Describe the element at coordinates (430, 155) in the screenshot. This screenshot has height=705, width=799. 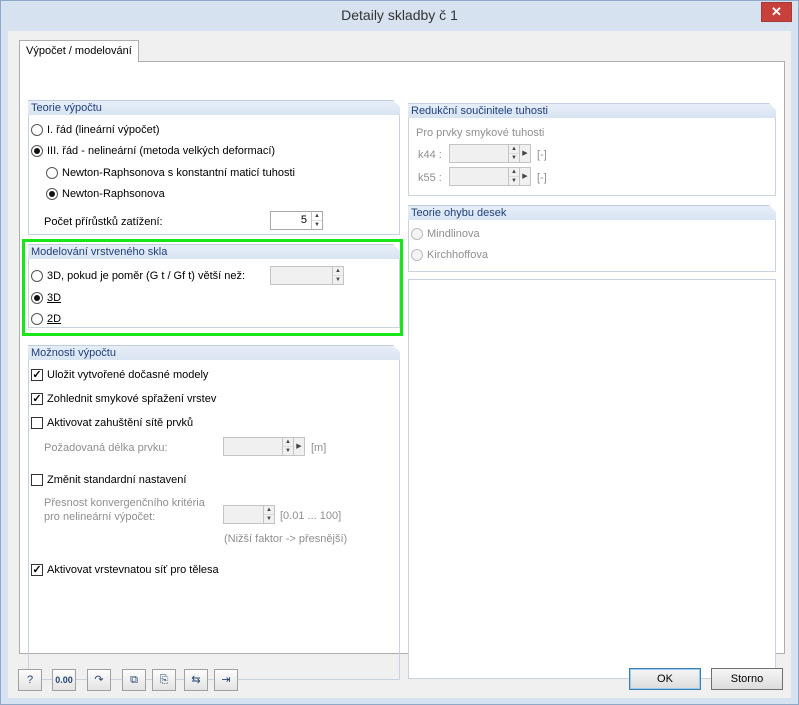
I see `k44-label: k44 :` at that location.